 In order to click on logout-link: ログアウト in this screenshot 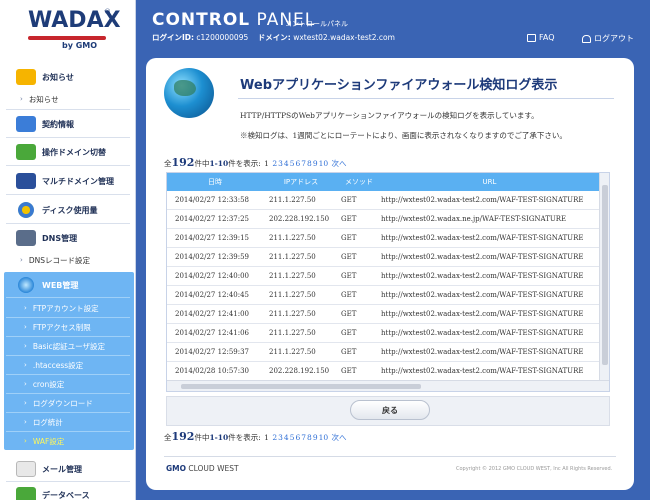, I will do `click(608, 38)`.